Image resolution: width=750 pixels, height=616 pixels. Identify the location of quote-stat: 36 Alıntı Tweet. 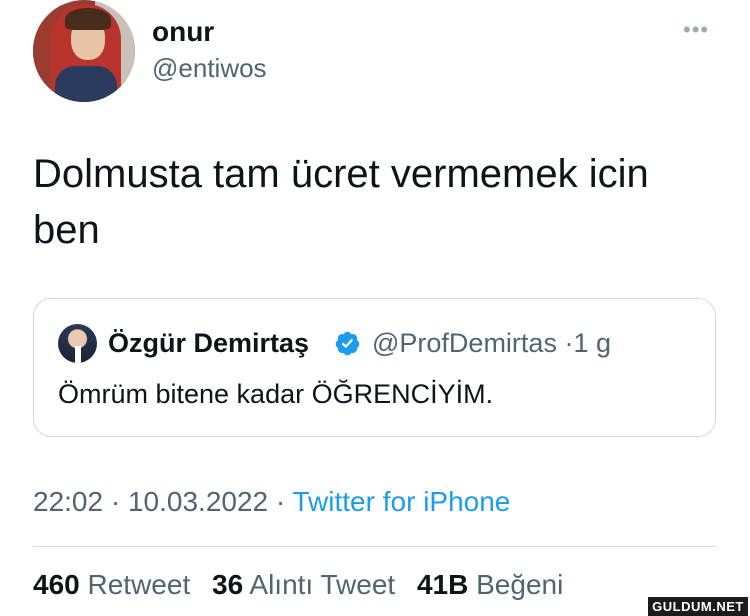
(303, 584).